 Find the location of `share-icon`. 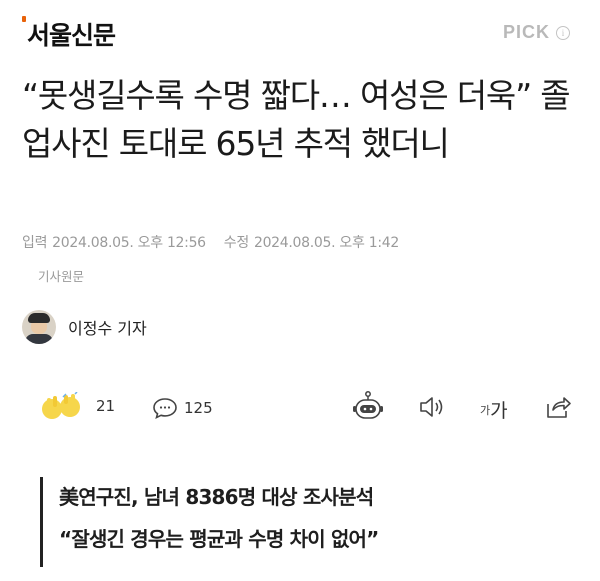

share-icon is located at coordinates (559, 407).